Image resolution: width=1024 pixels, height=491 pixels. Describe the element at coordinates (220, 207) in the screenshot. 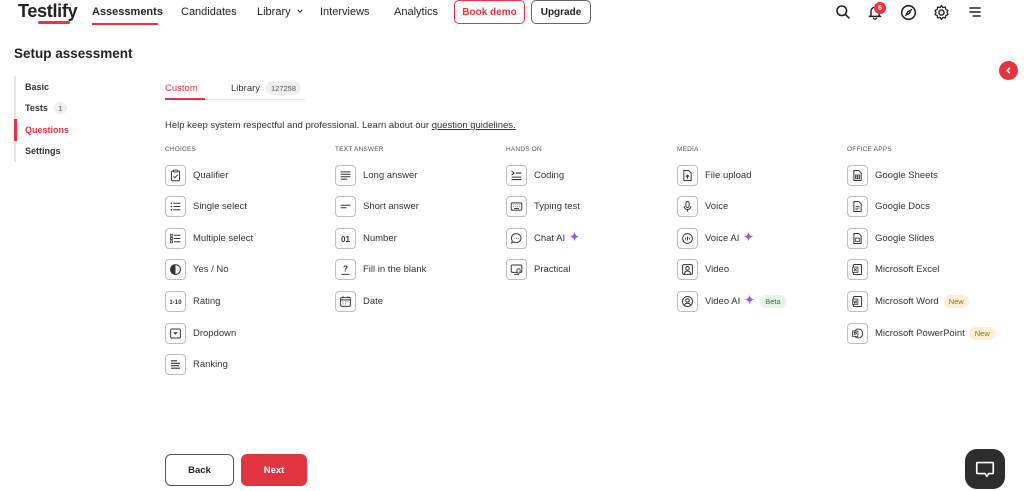

I see `question-type-label: Single select` at that location.